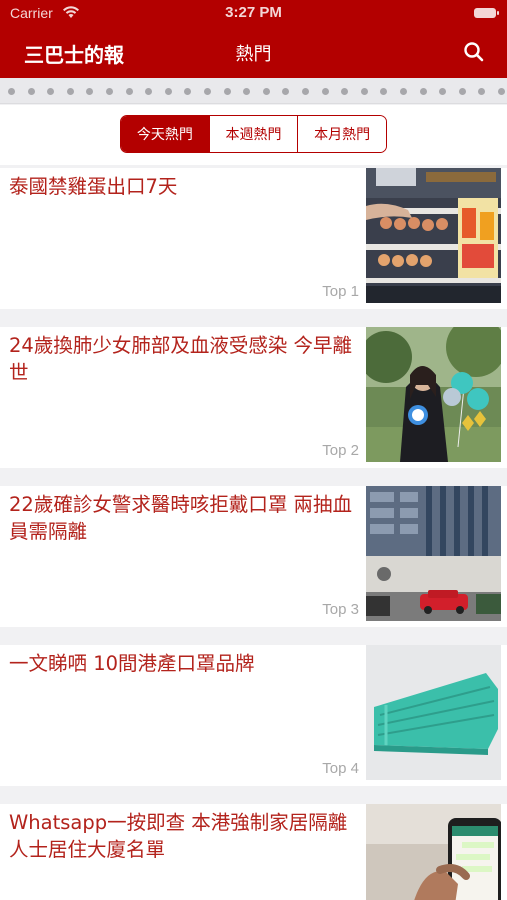 The height and width of the screenshot is (900, 507). What do you see at coordinates (474, 52) in the screenshot?
I see `search-icon` at bounding box center [474, 52].